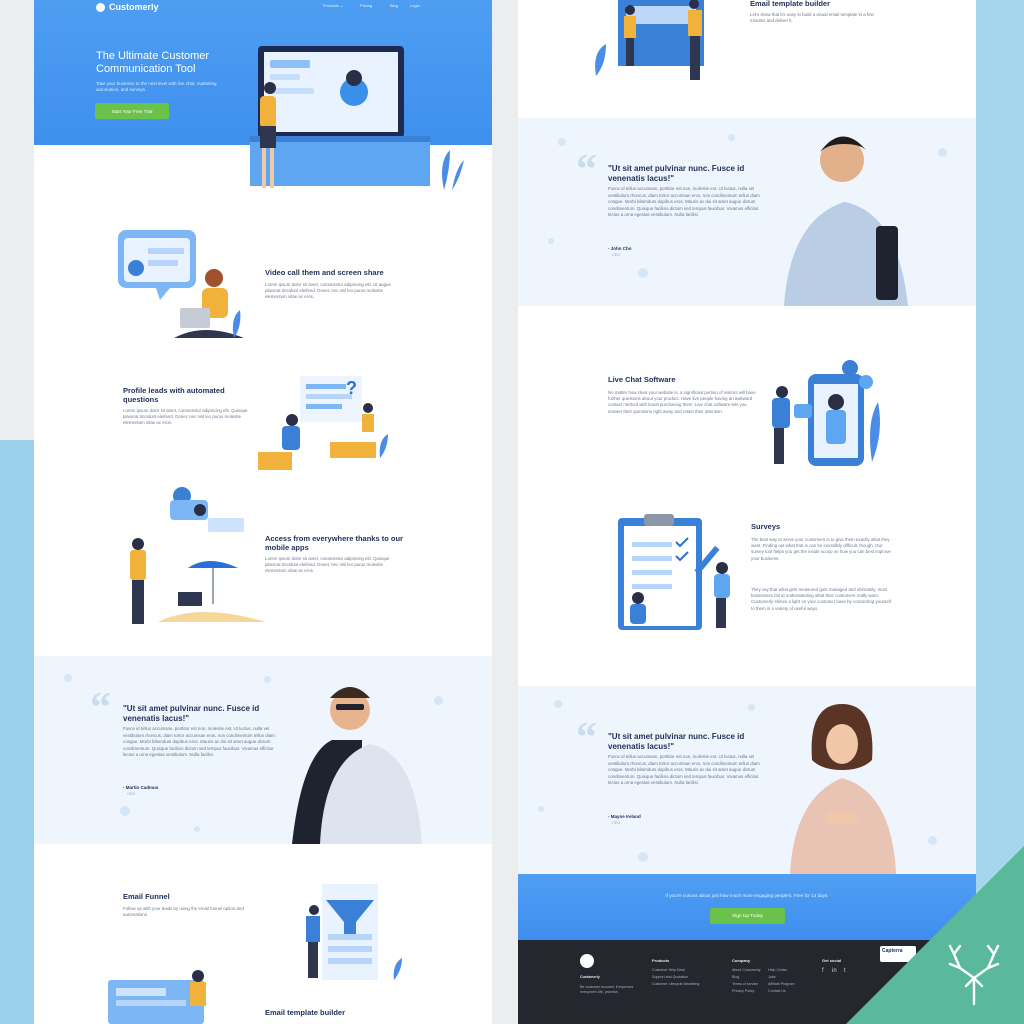  I want to click on feature-title: Live Chat Software, so click(642, 379).